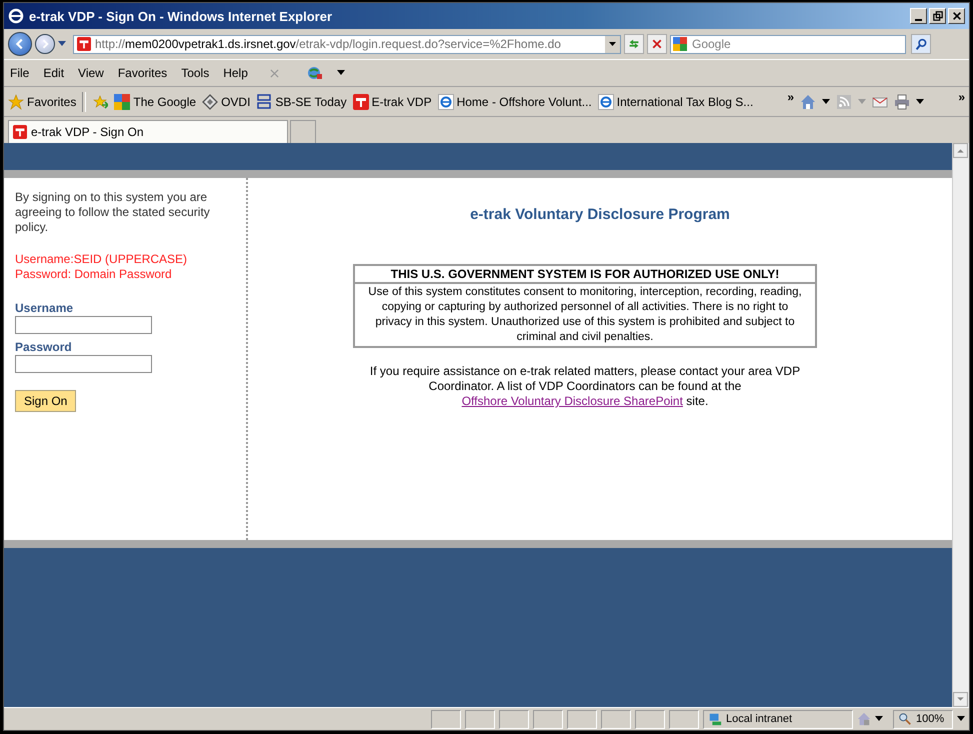 This screenshot has height=734, width=973. What do you see at coordinates (210, 102) in the screenshot?
I see `diamond-icon` at bounding box center [210, 102].